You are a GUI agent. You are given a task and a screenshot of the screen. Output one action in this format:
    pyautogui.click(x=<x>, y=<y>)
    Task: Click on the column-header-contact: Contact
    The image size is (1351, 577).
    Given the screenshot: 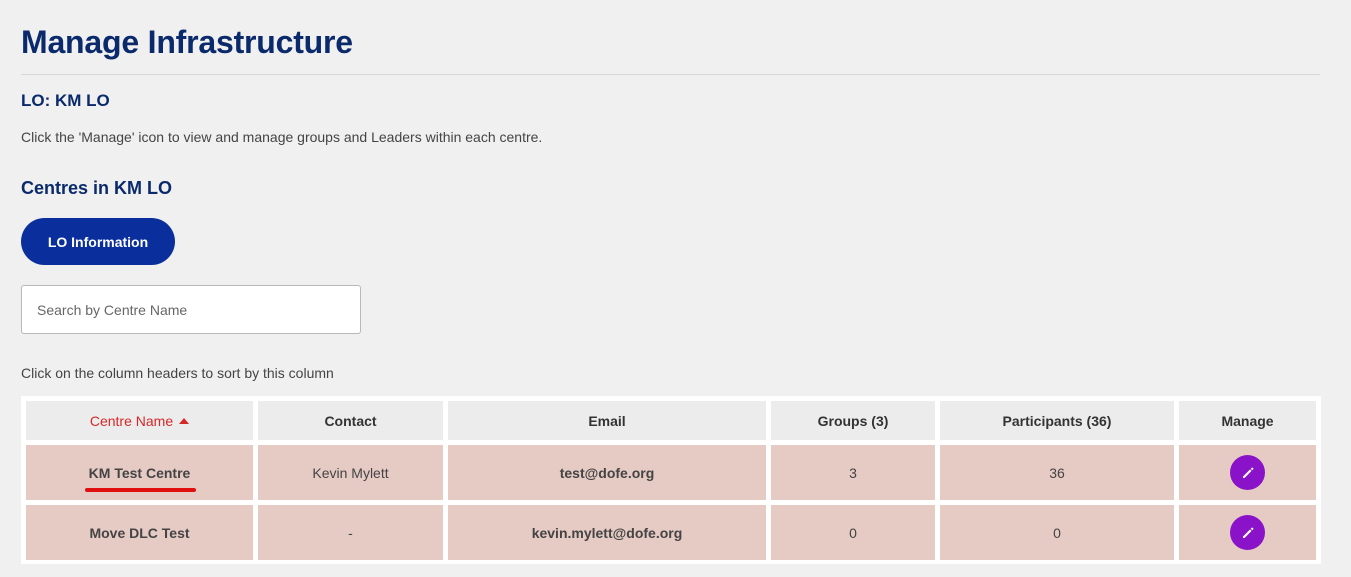 What is the action you would take?
    pyautogui.click(x=350, y=420)
    